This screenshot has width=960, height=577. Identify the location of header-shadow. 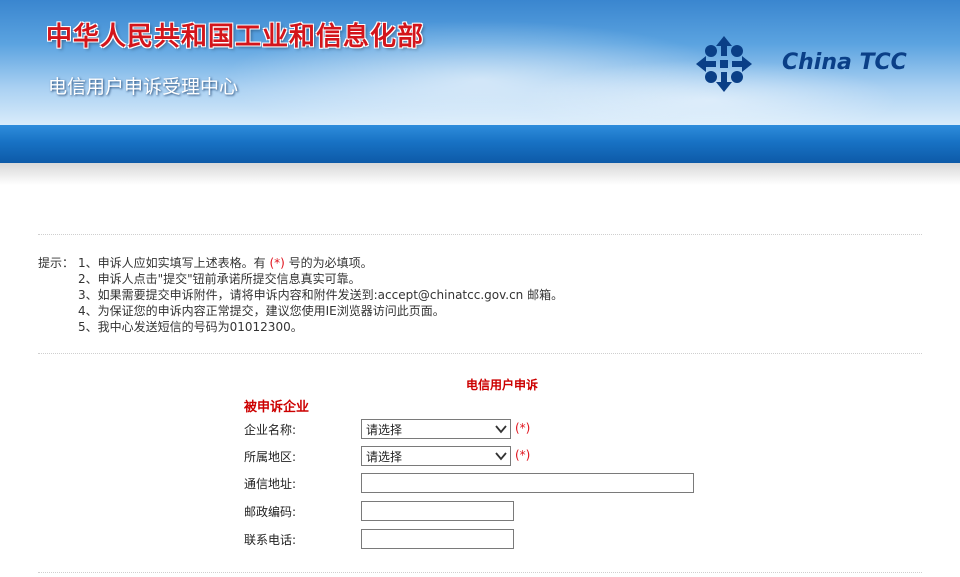
(480, 174).